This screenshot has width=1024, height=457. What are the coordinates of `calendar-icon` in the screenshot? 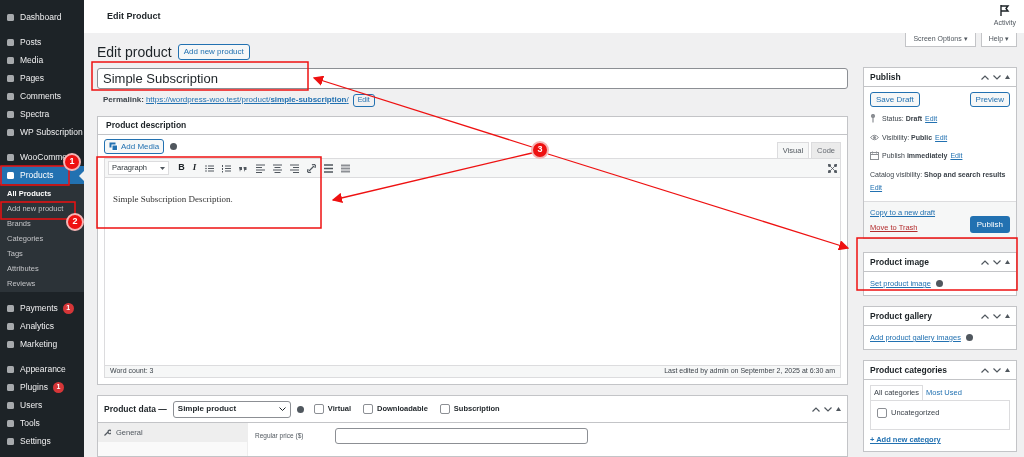 It's located at (874, 155).